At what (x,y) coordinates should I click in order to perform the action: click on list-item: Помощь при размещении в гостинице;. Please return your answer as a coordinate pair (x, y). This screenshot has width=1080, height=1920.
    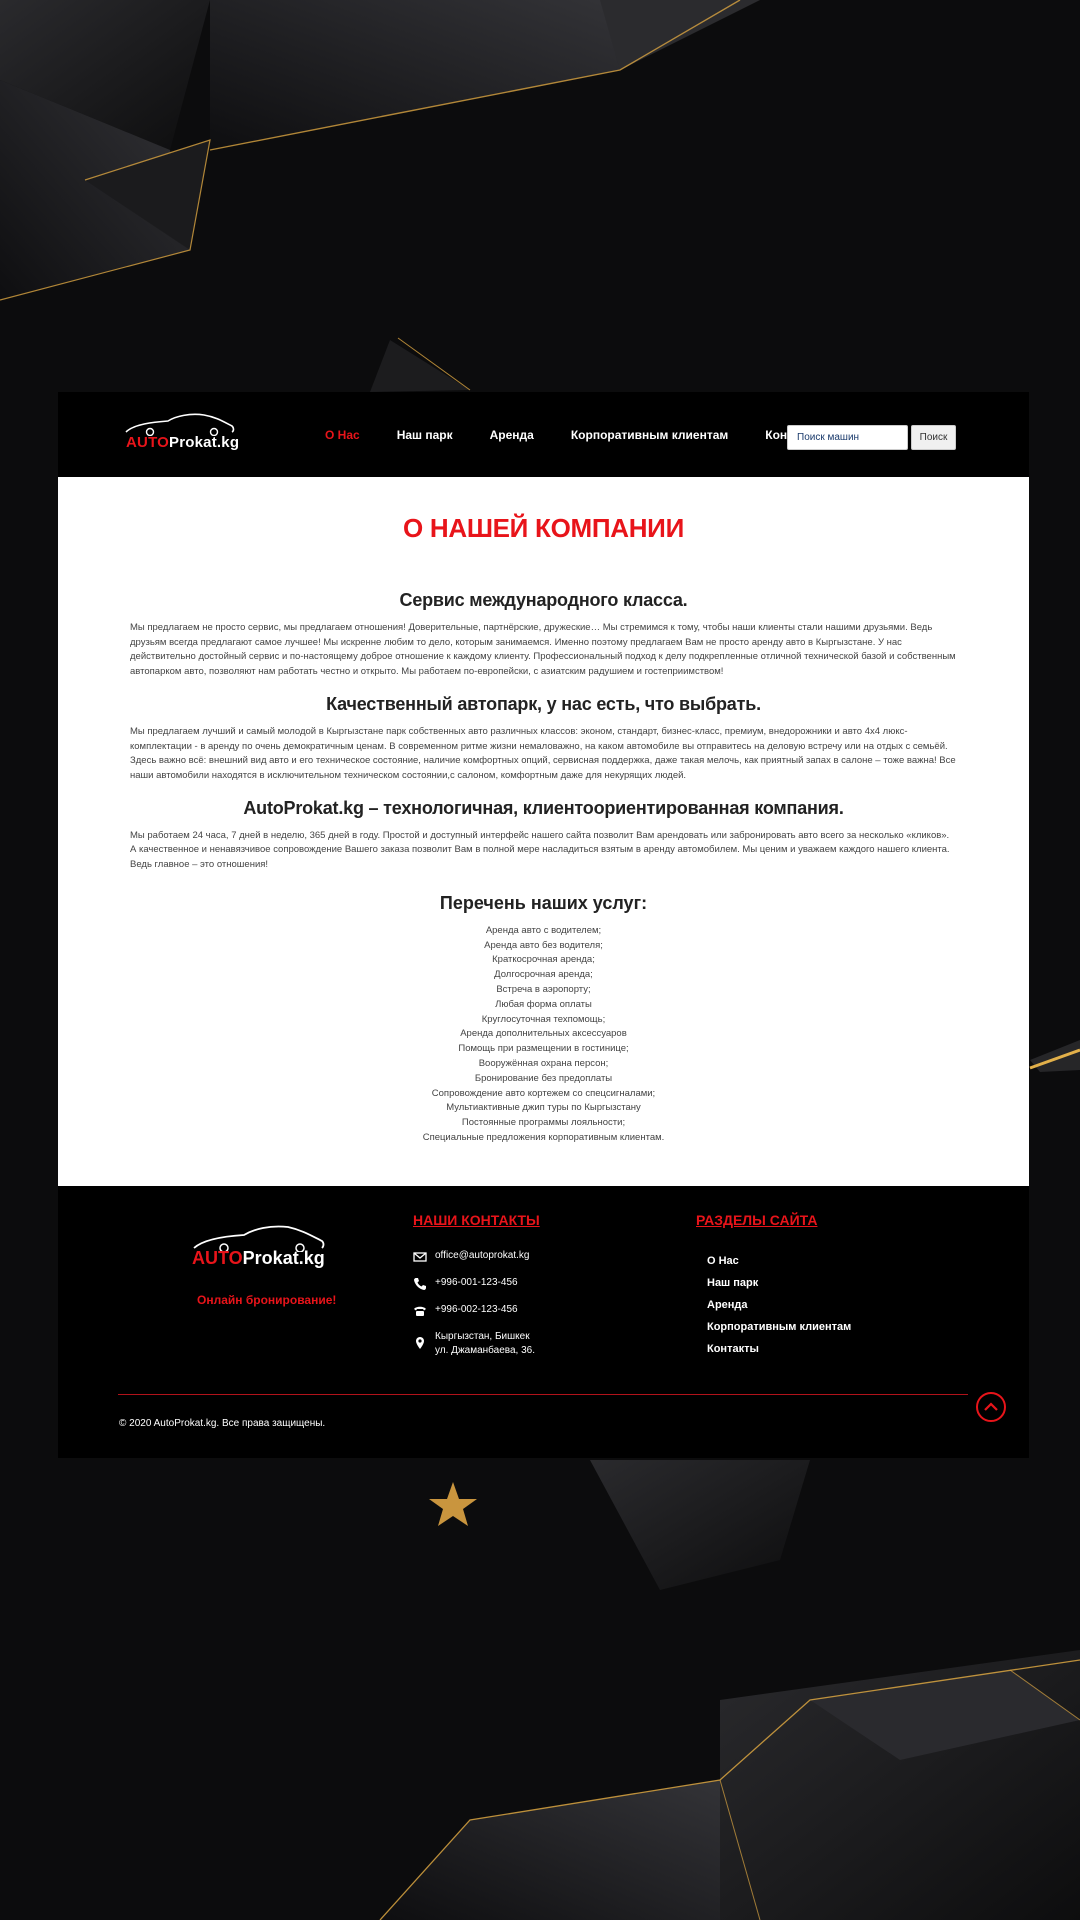
    Looking at the image, I should click on (543, 1049).